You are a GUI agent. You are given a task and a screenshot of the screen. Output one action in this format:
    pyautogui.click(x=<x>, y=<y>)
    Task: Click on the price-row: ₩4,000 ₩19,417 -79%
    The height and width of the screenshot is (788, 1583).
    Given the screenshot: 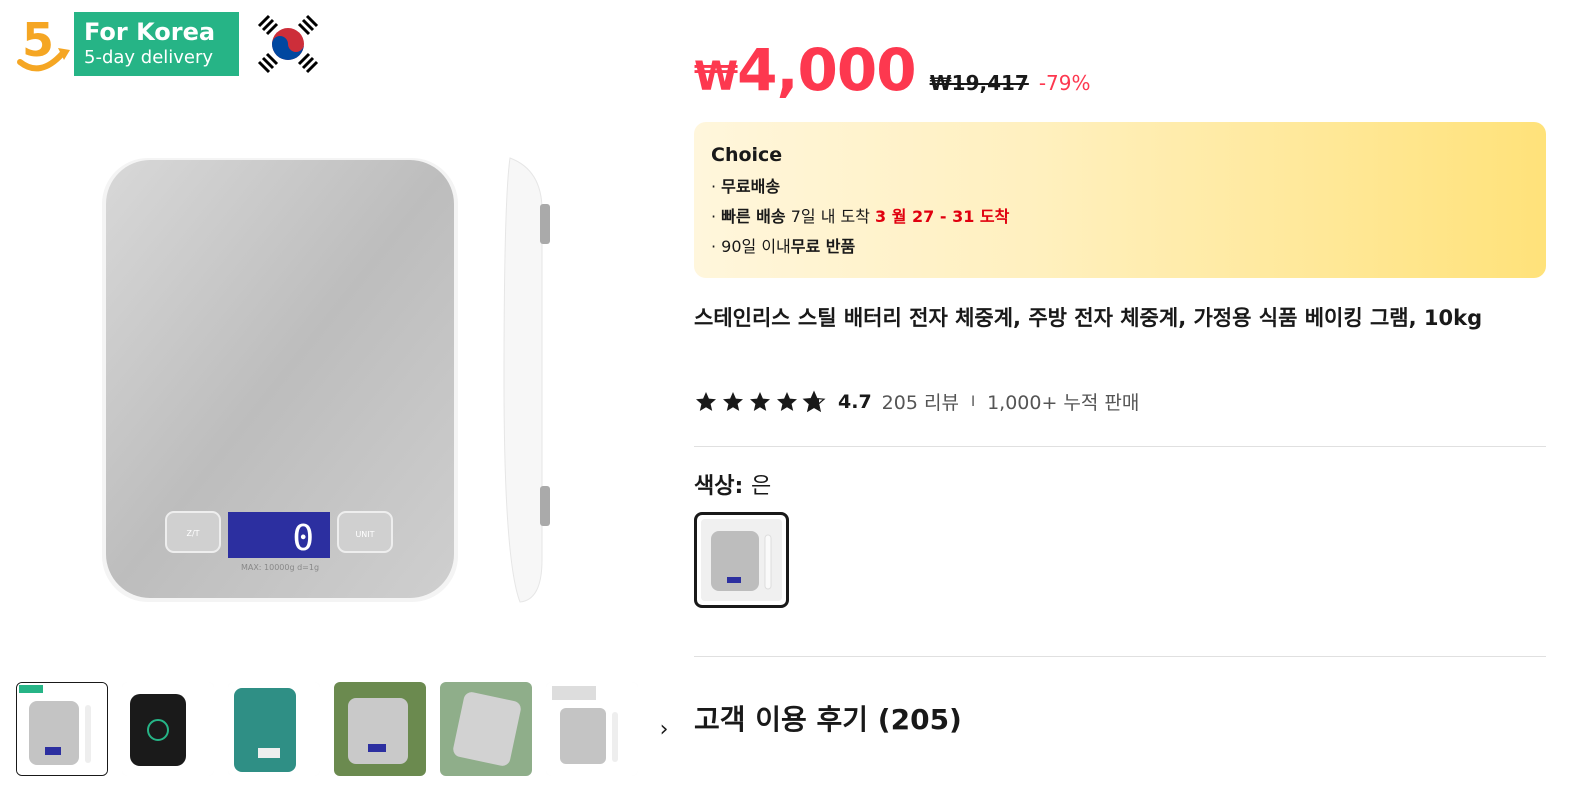 What is the action you would take?
    pyautogui.click(x=892, y=70)
    